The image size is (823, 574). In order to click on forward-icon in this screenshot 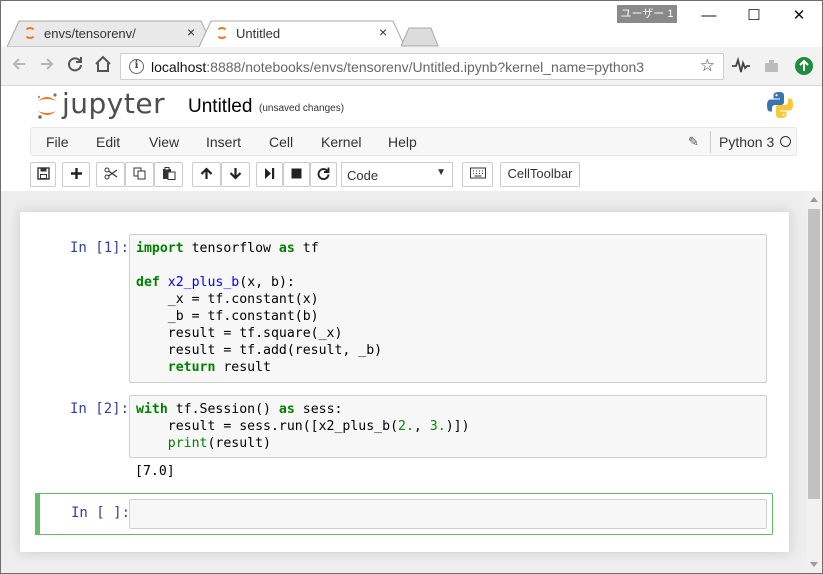, I will do `click(47, 66)`.